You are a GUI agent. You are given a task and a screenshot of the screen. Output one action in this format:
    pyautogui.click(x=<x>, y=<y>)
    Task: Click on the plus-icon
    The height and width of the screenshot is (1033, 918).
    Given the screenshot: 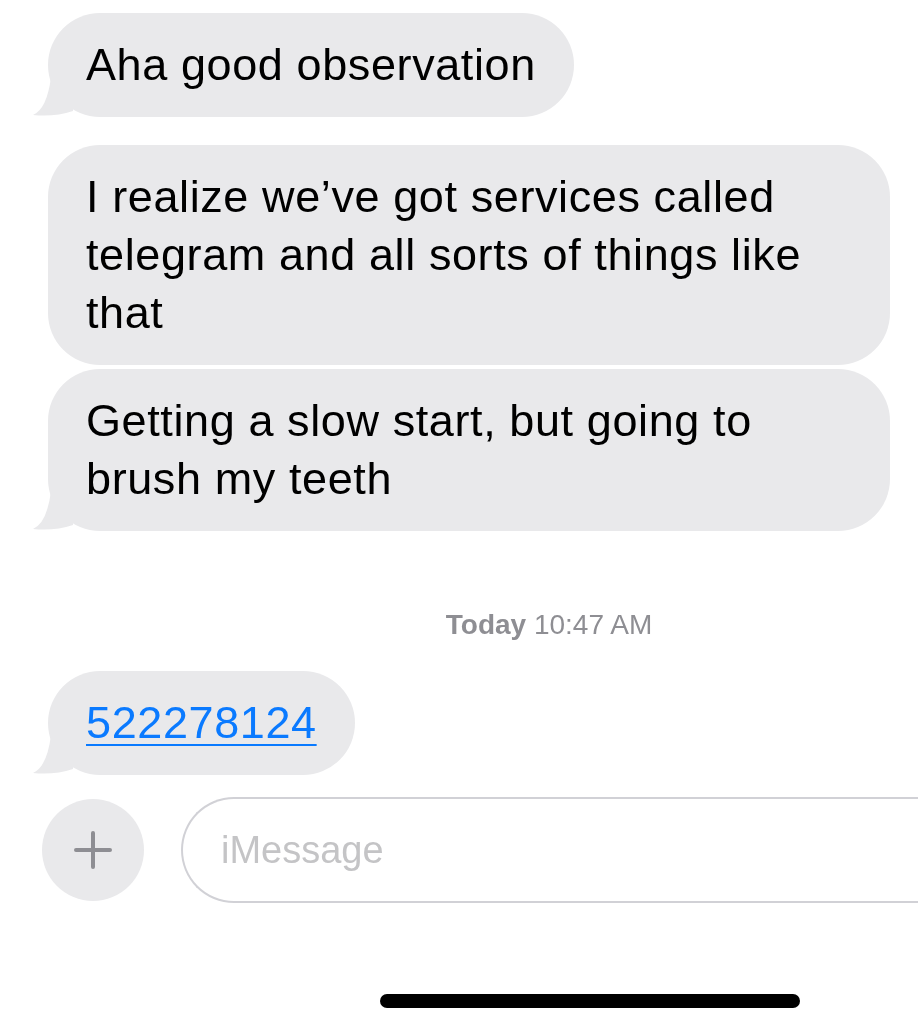 What is the action you would take?
    pyautogui.click(x=93, y=850)
    